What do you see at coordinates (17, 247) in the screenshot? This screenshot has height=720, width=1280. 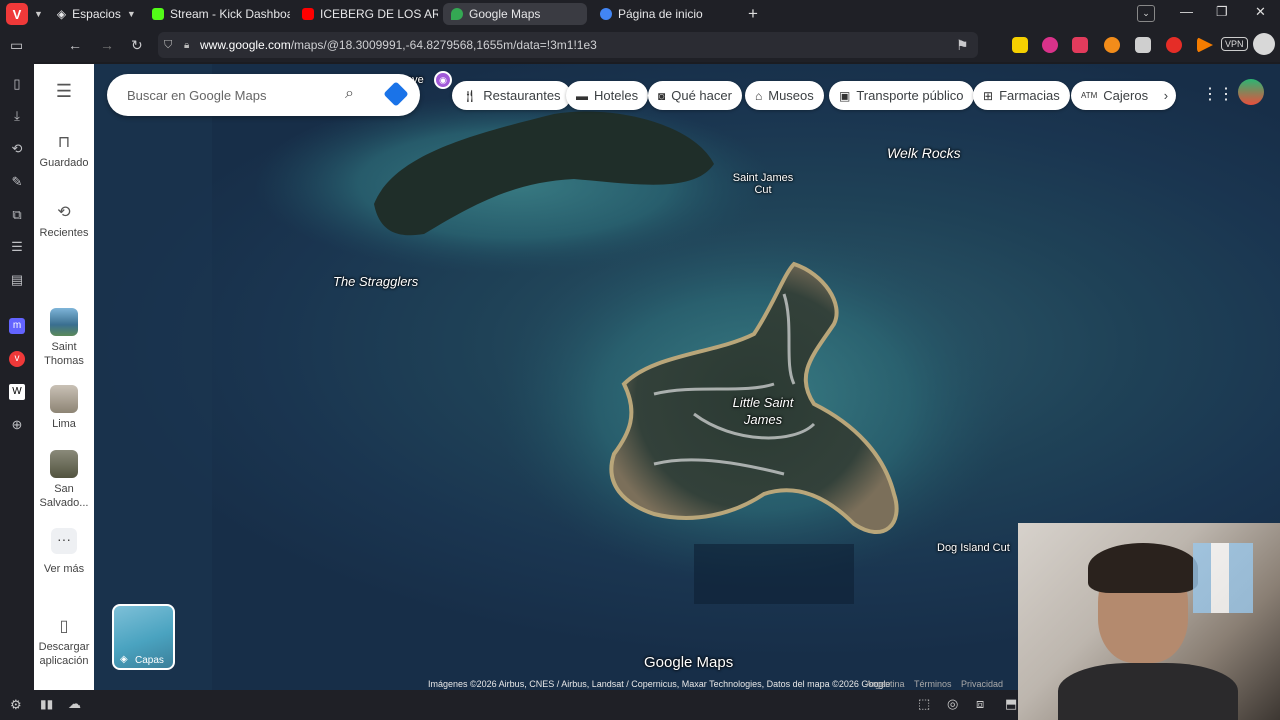 I see `reading-list-icon: ☰` at bounding box center [17, 247].